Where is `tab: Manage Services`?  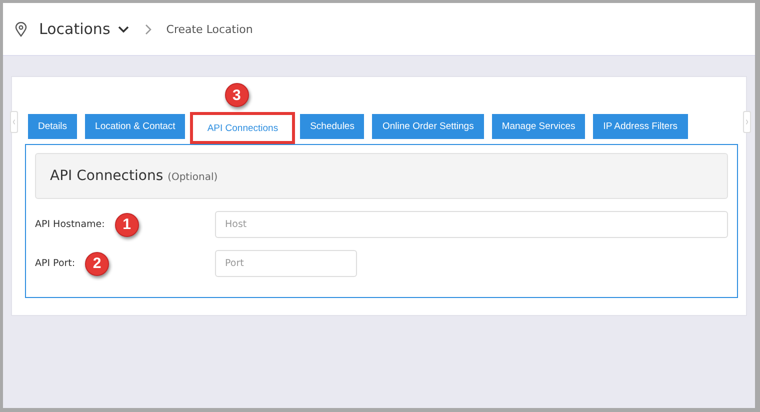 tab: Manage Services is located at coordinates (539, 126).